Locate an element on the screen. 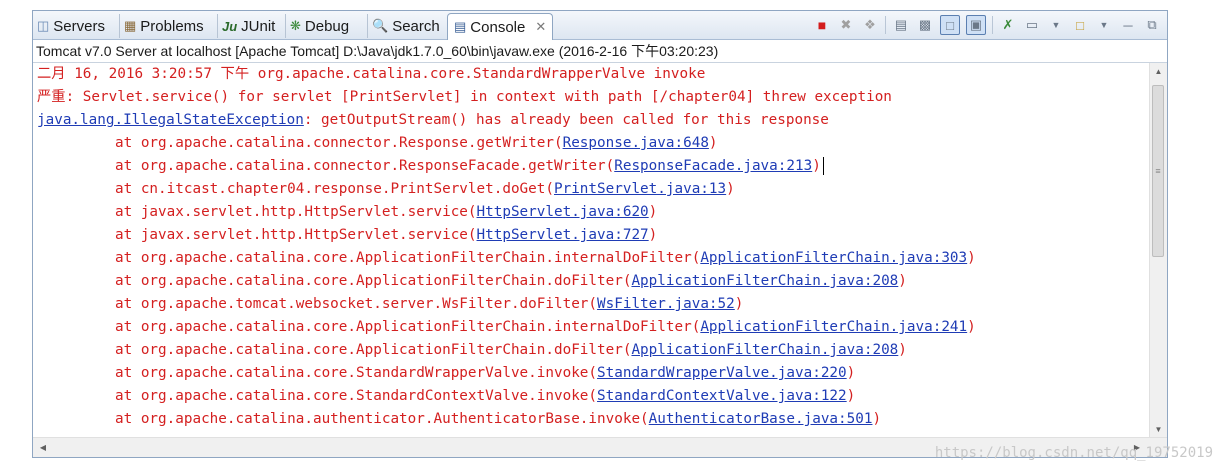  scroll-up-icon: ▲ is located at coordinates (1158, 71).